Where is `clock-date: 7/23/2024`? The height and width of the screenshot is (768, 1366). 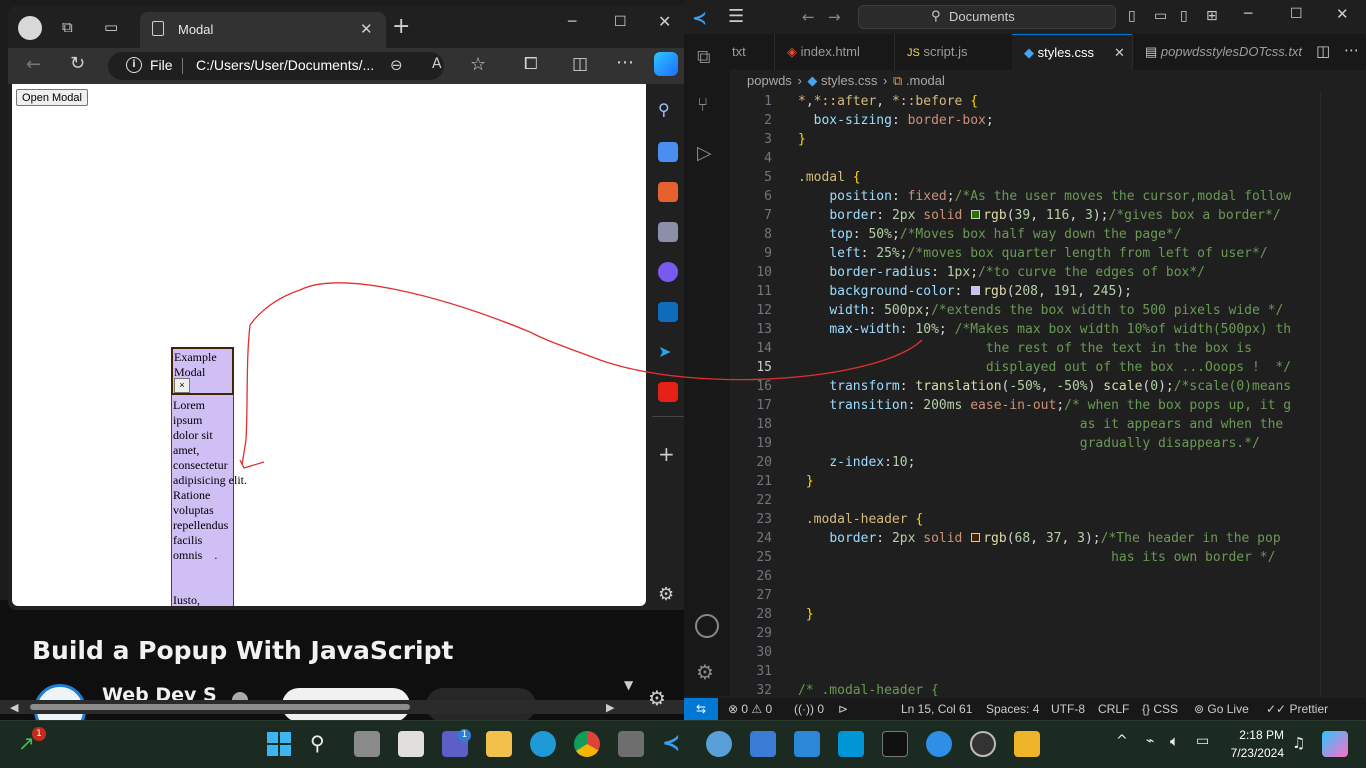 clock-date: 7/23/2024 is located at coordinates (1255, 753).